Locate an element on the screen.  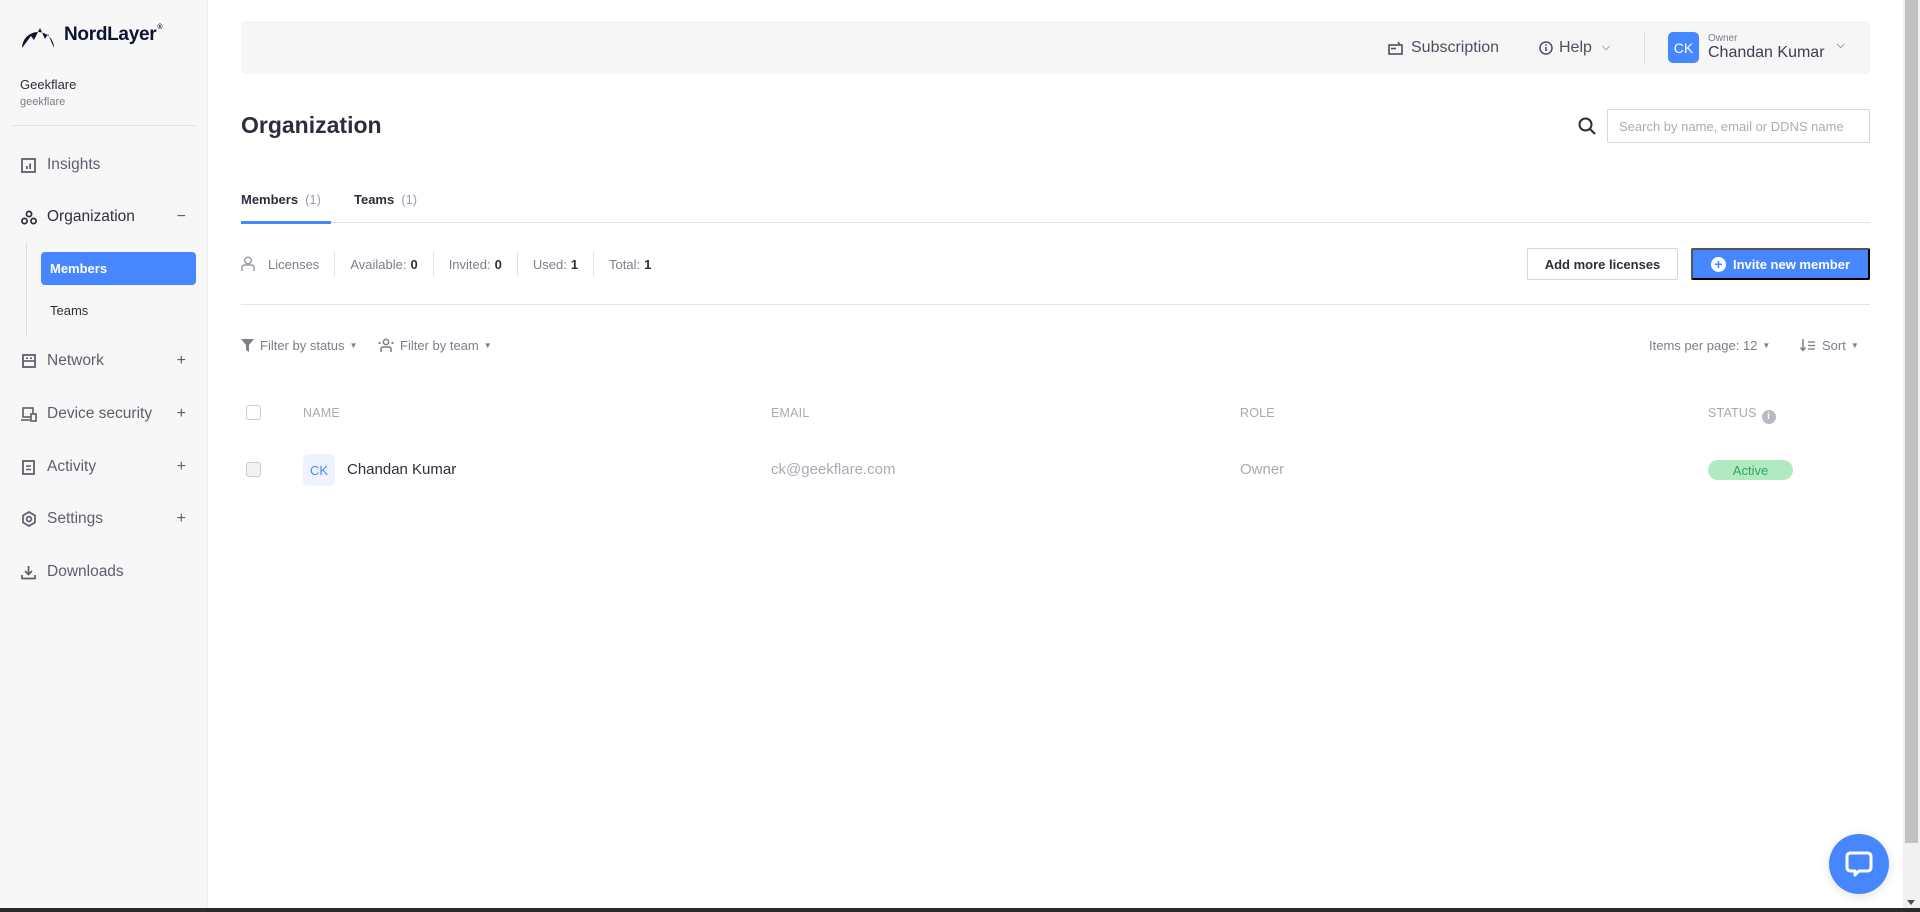
member-email: ck@geekflare.com is located at coordinates (833, 469).